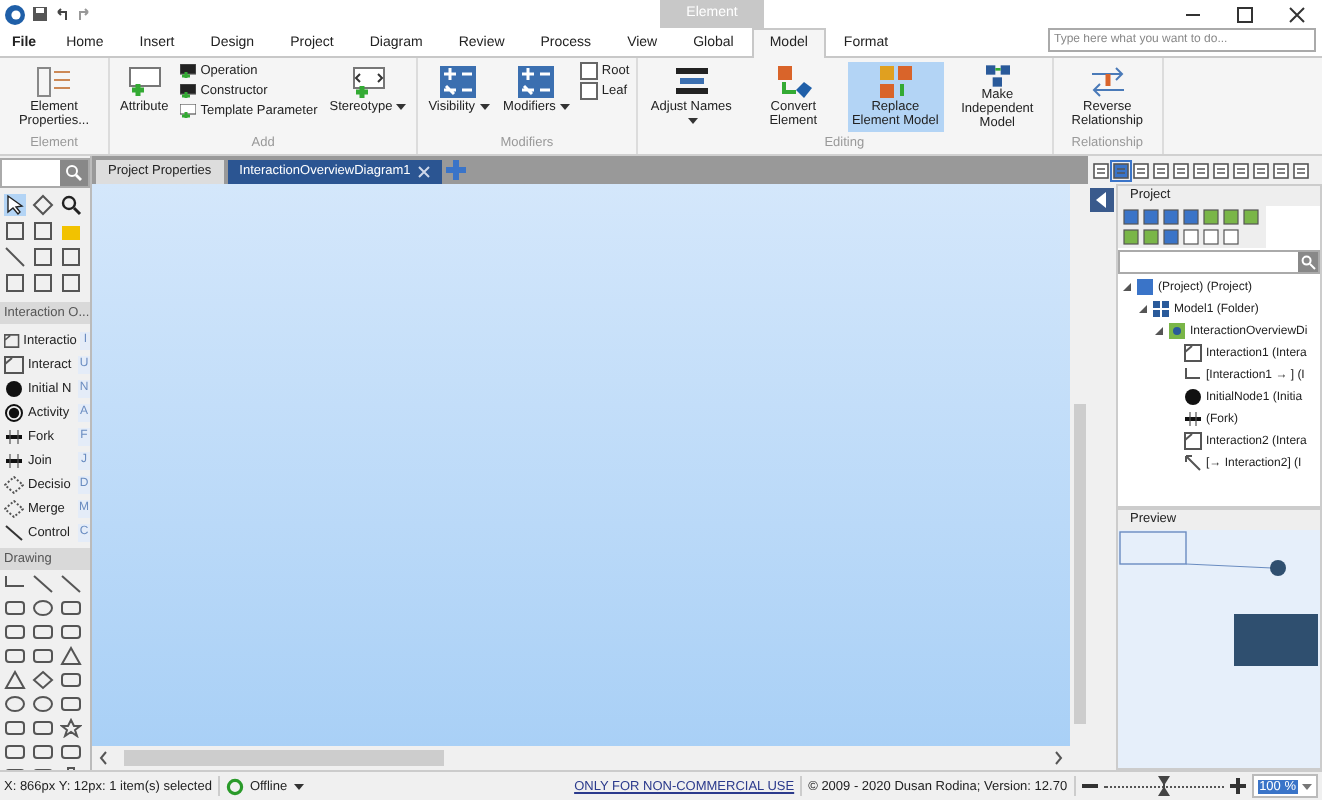 The height and width of the screenshot is (800, 1322). Describe the element at coordinates (1297, 14) in the screenshot. I see `close-icon` at that location.